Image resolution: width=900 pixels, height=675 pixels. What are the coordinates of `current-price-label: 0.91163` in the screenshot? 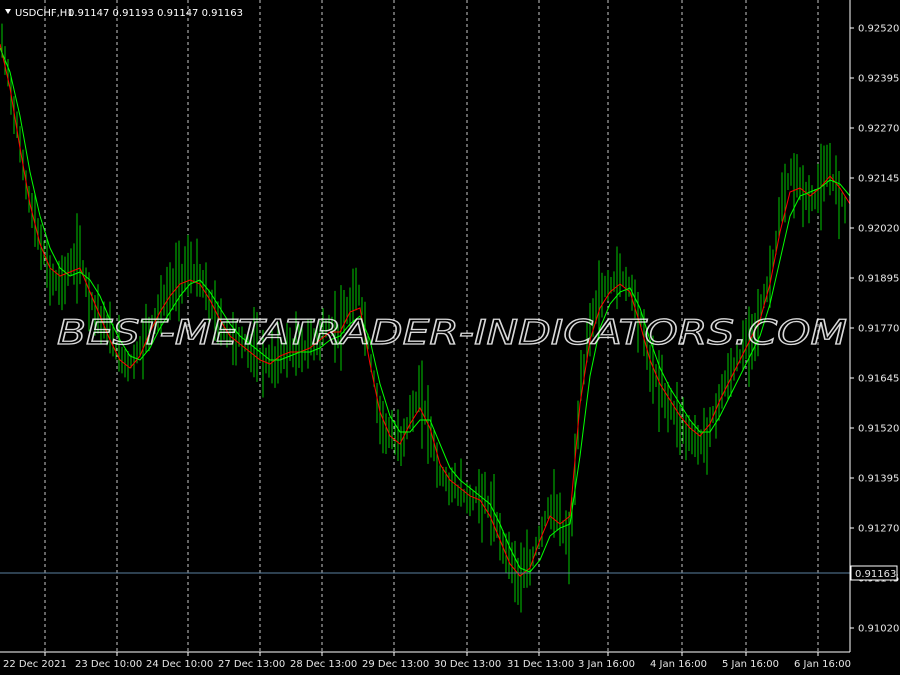 It's located at (874, 573).